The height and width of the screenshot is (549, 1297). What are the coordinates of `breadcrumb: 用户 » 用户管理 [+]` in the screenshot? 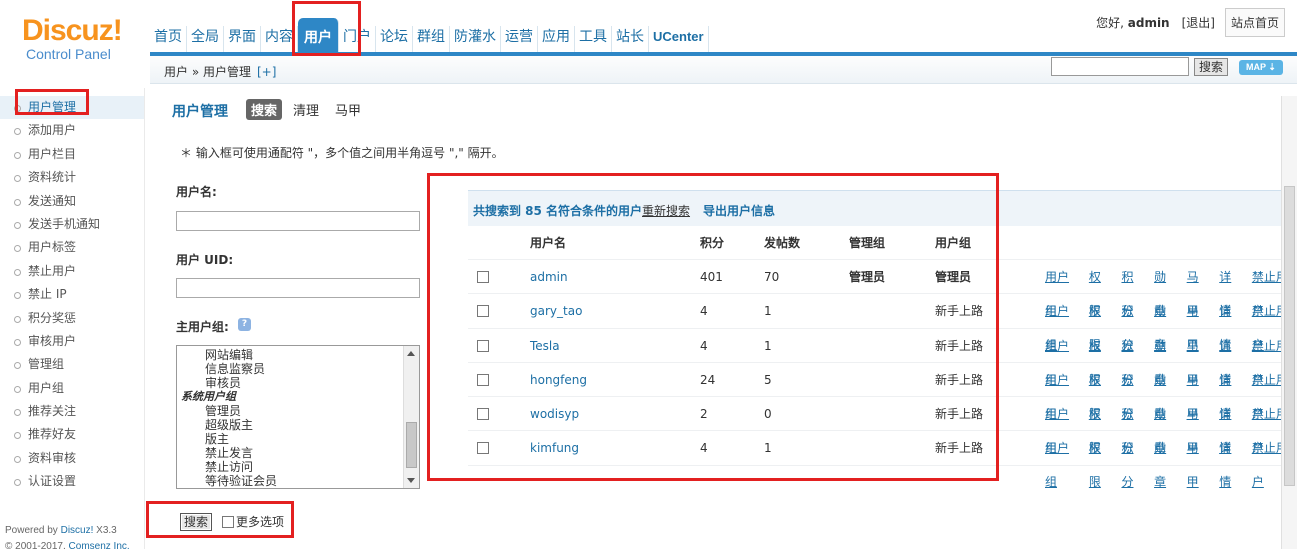 It's located at (220, 71).